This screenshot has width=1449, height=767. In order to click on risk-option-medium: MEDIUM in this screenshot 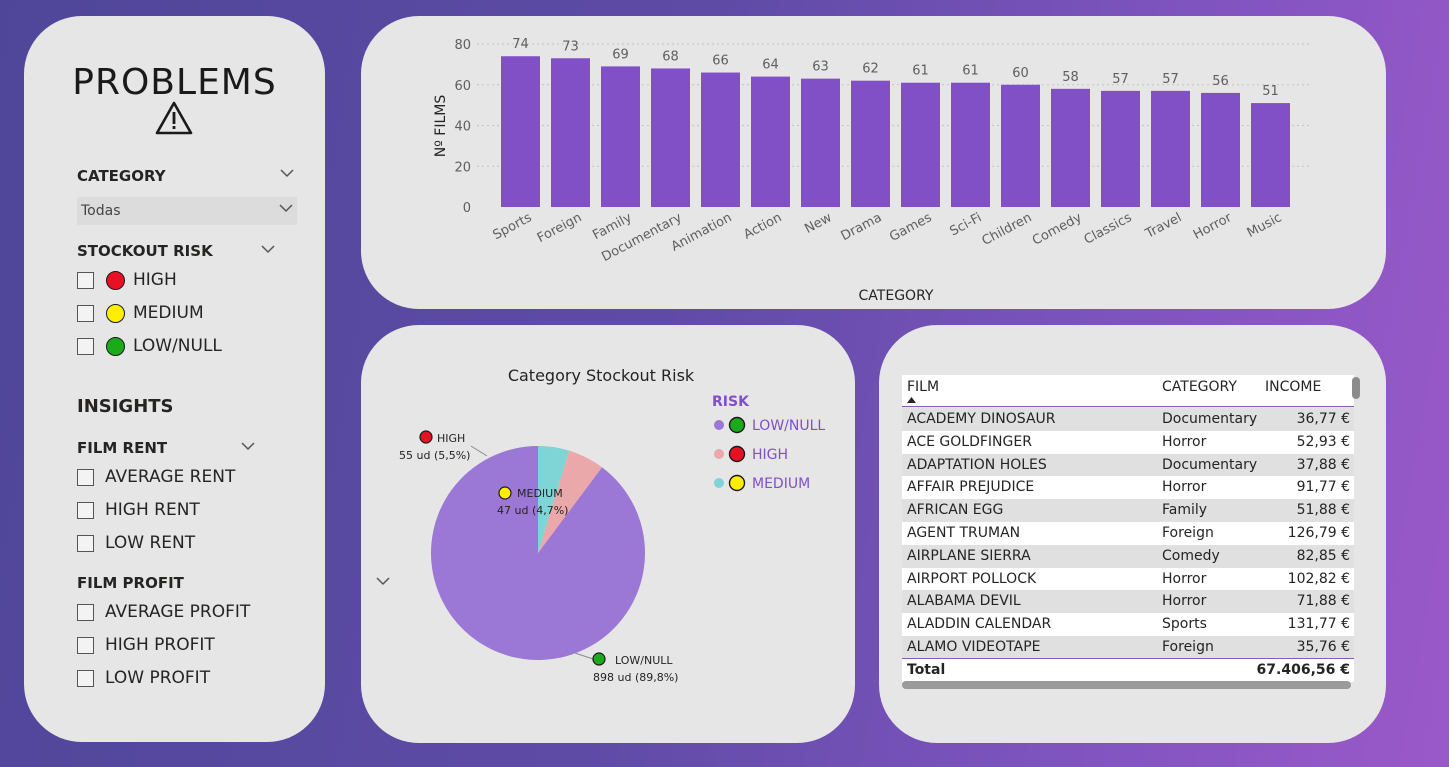, I will do `click(140, 313)`.